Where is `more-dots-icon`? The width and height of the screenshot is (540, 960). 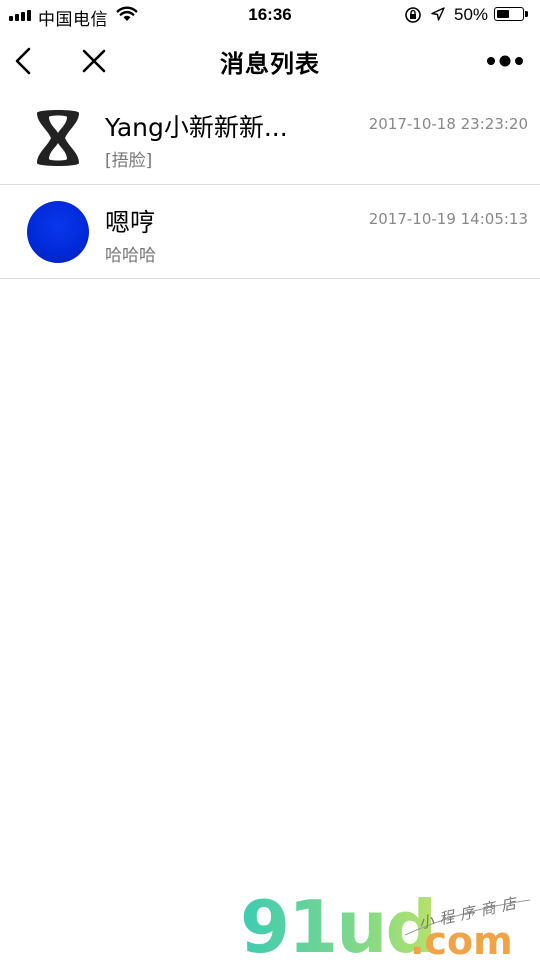 more-dots-icon is located at coordinates (505, 61).